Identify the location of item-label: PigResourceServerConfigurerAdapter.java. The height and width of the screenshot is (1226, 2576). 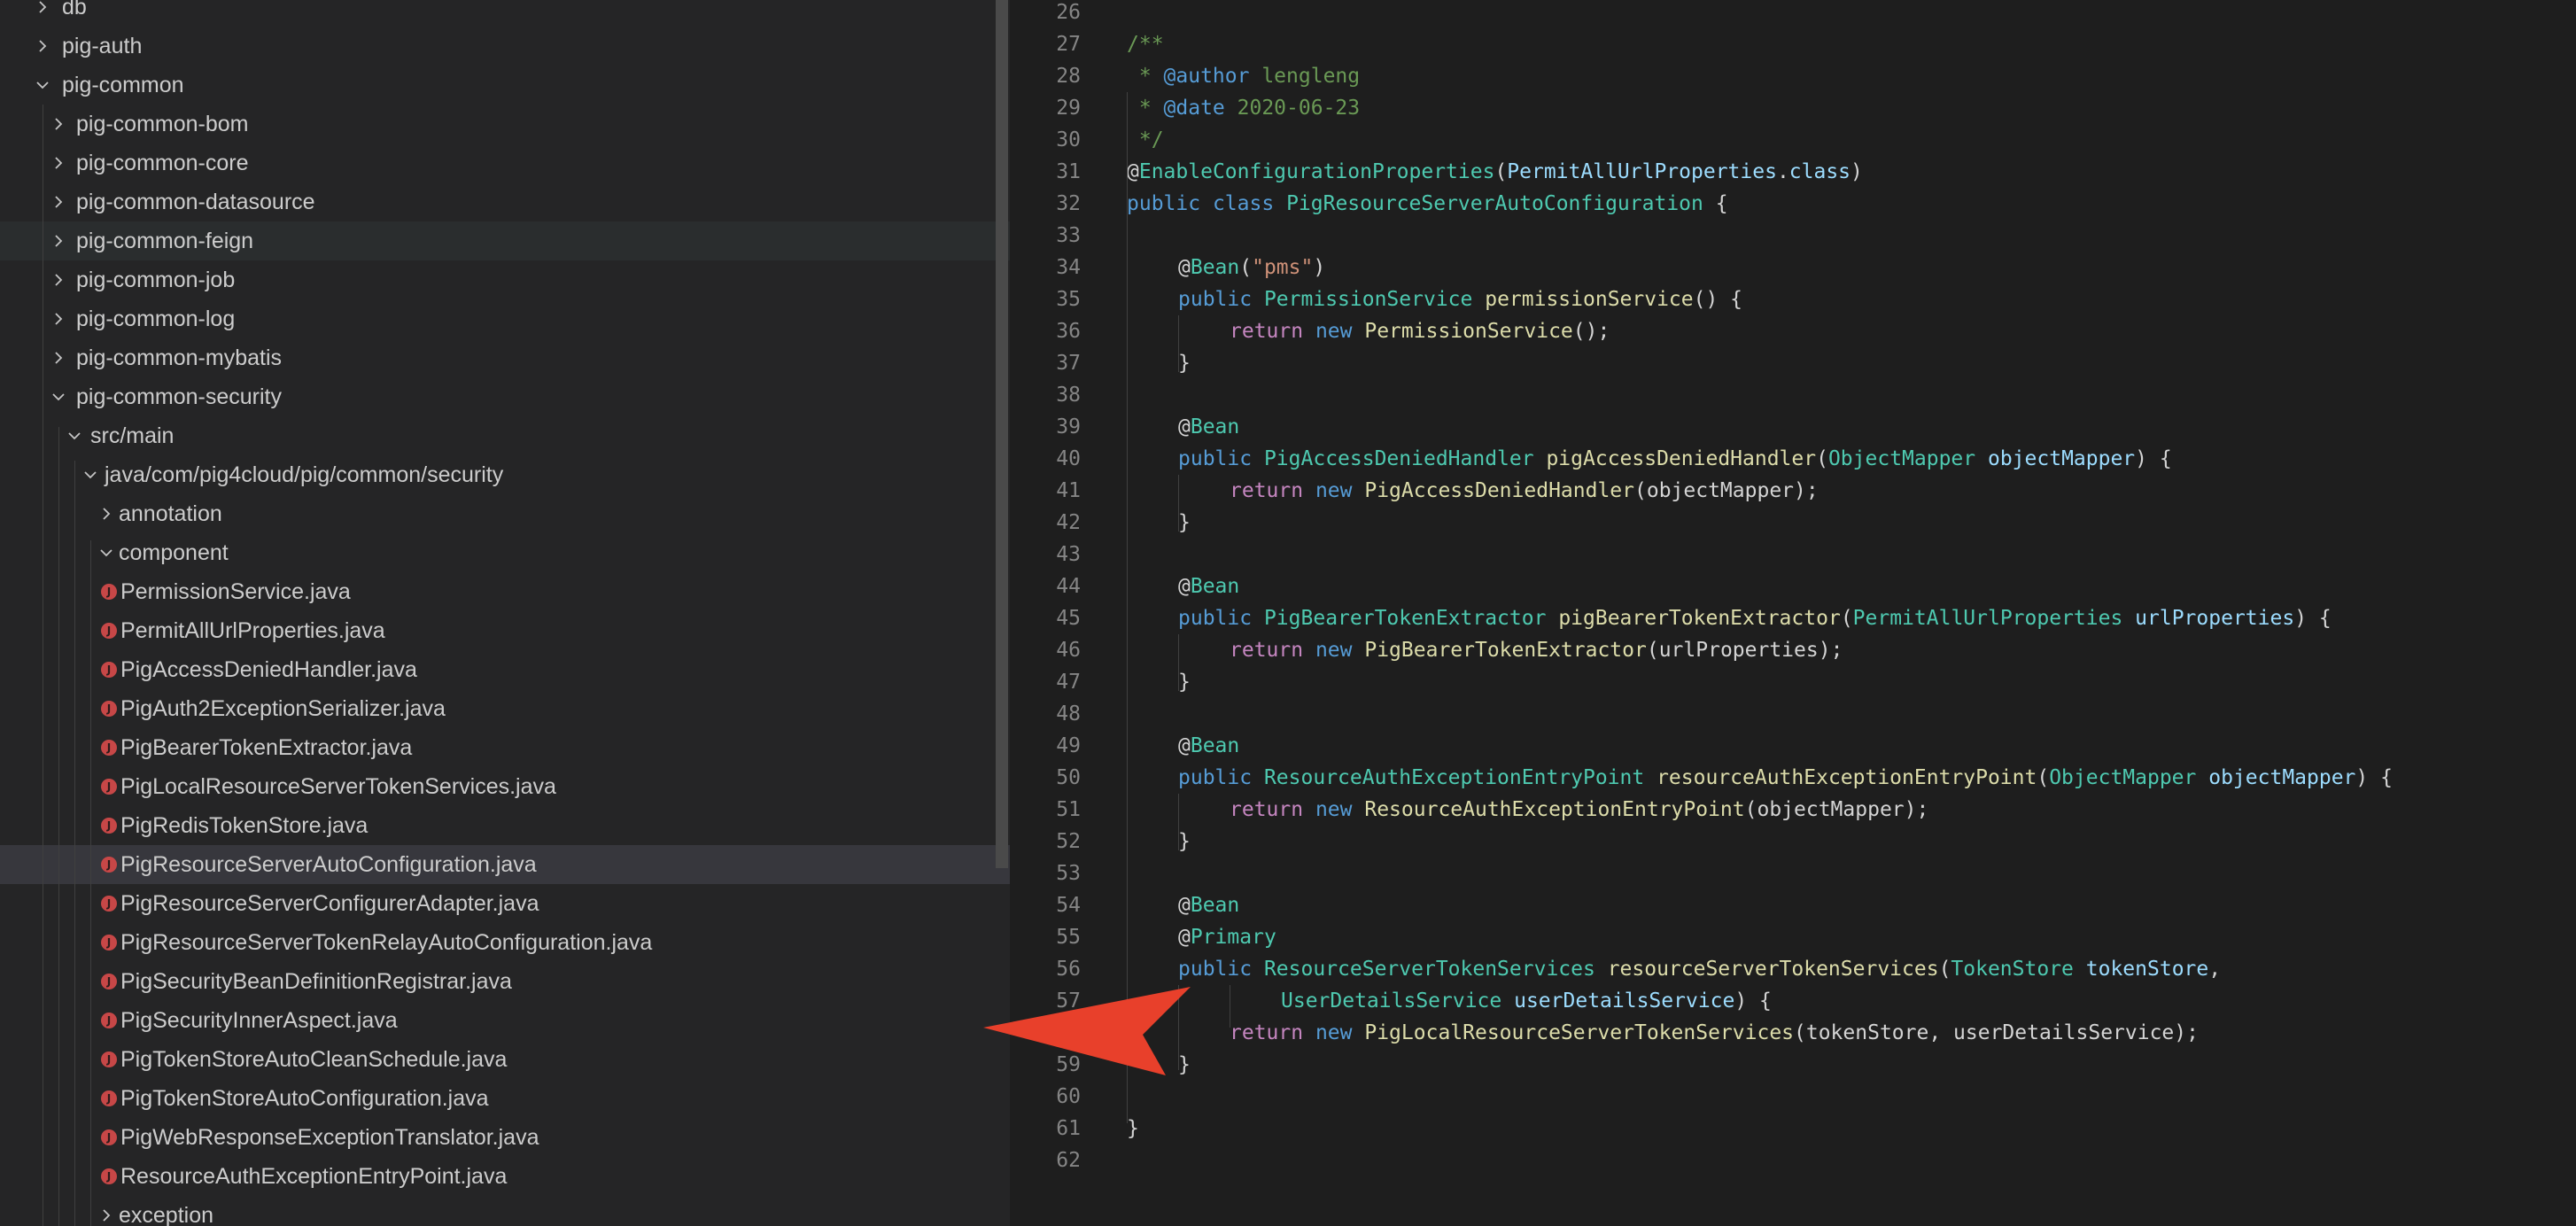
(329, 903).